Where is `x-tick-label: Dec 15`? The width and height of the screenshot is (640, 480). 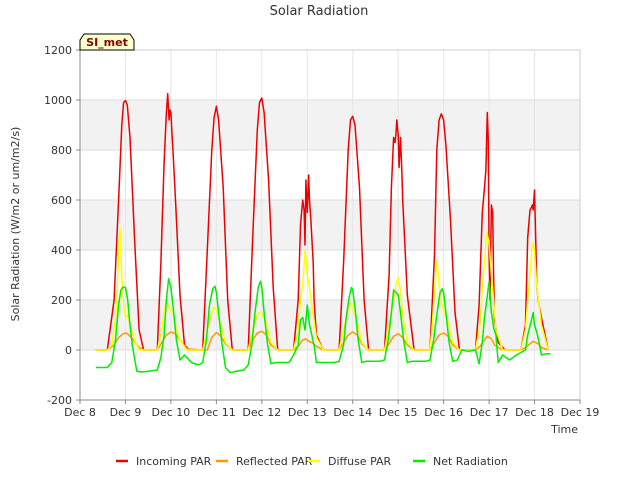
x-tick-label: Dec 15 is located at coordinates (398, 412).